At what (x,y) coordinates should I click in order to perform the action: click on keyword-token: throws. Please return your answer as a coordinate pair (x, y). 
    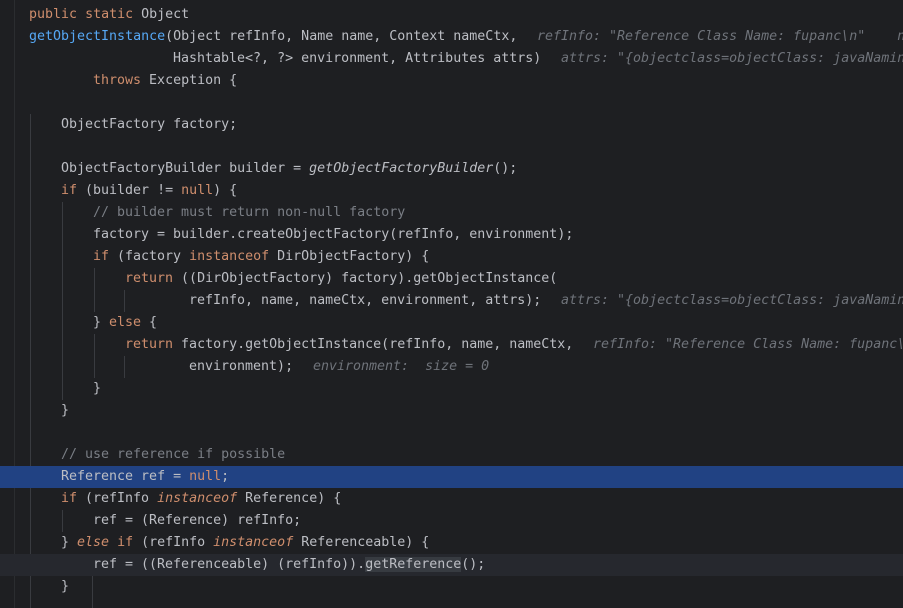
    Looking at the image, I should click on (117, 80).